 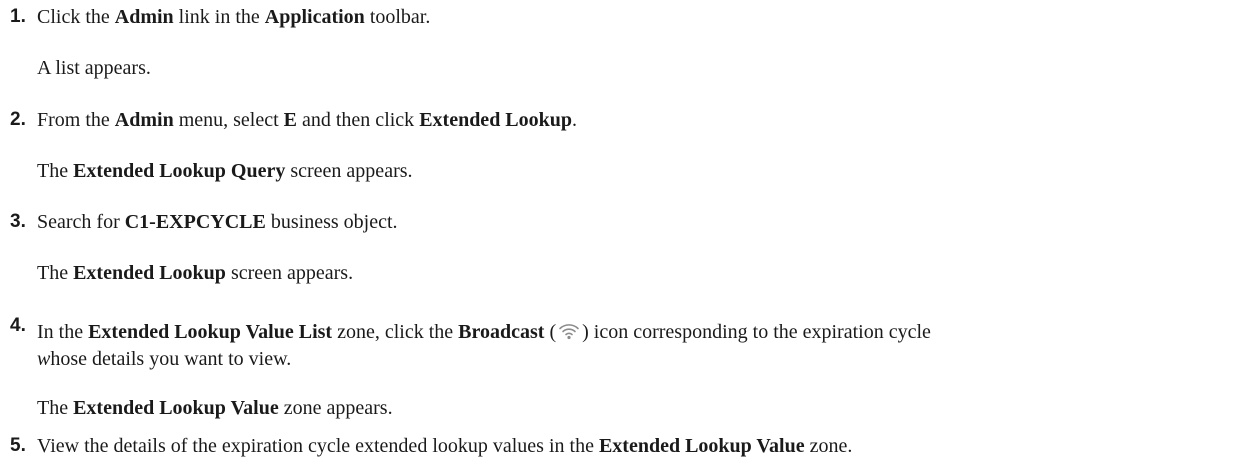 I want to click on ui-term: C1-EXPCYCLE, so click(x=195, y=222).